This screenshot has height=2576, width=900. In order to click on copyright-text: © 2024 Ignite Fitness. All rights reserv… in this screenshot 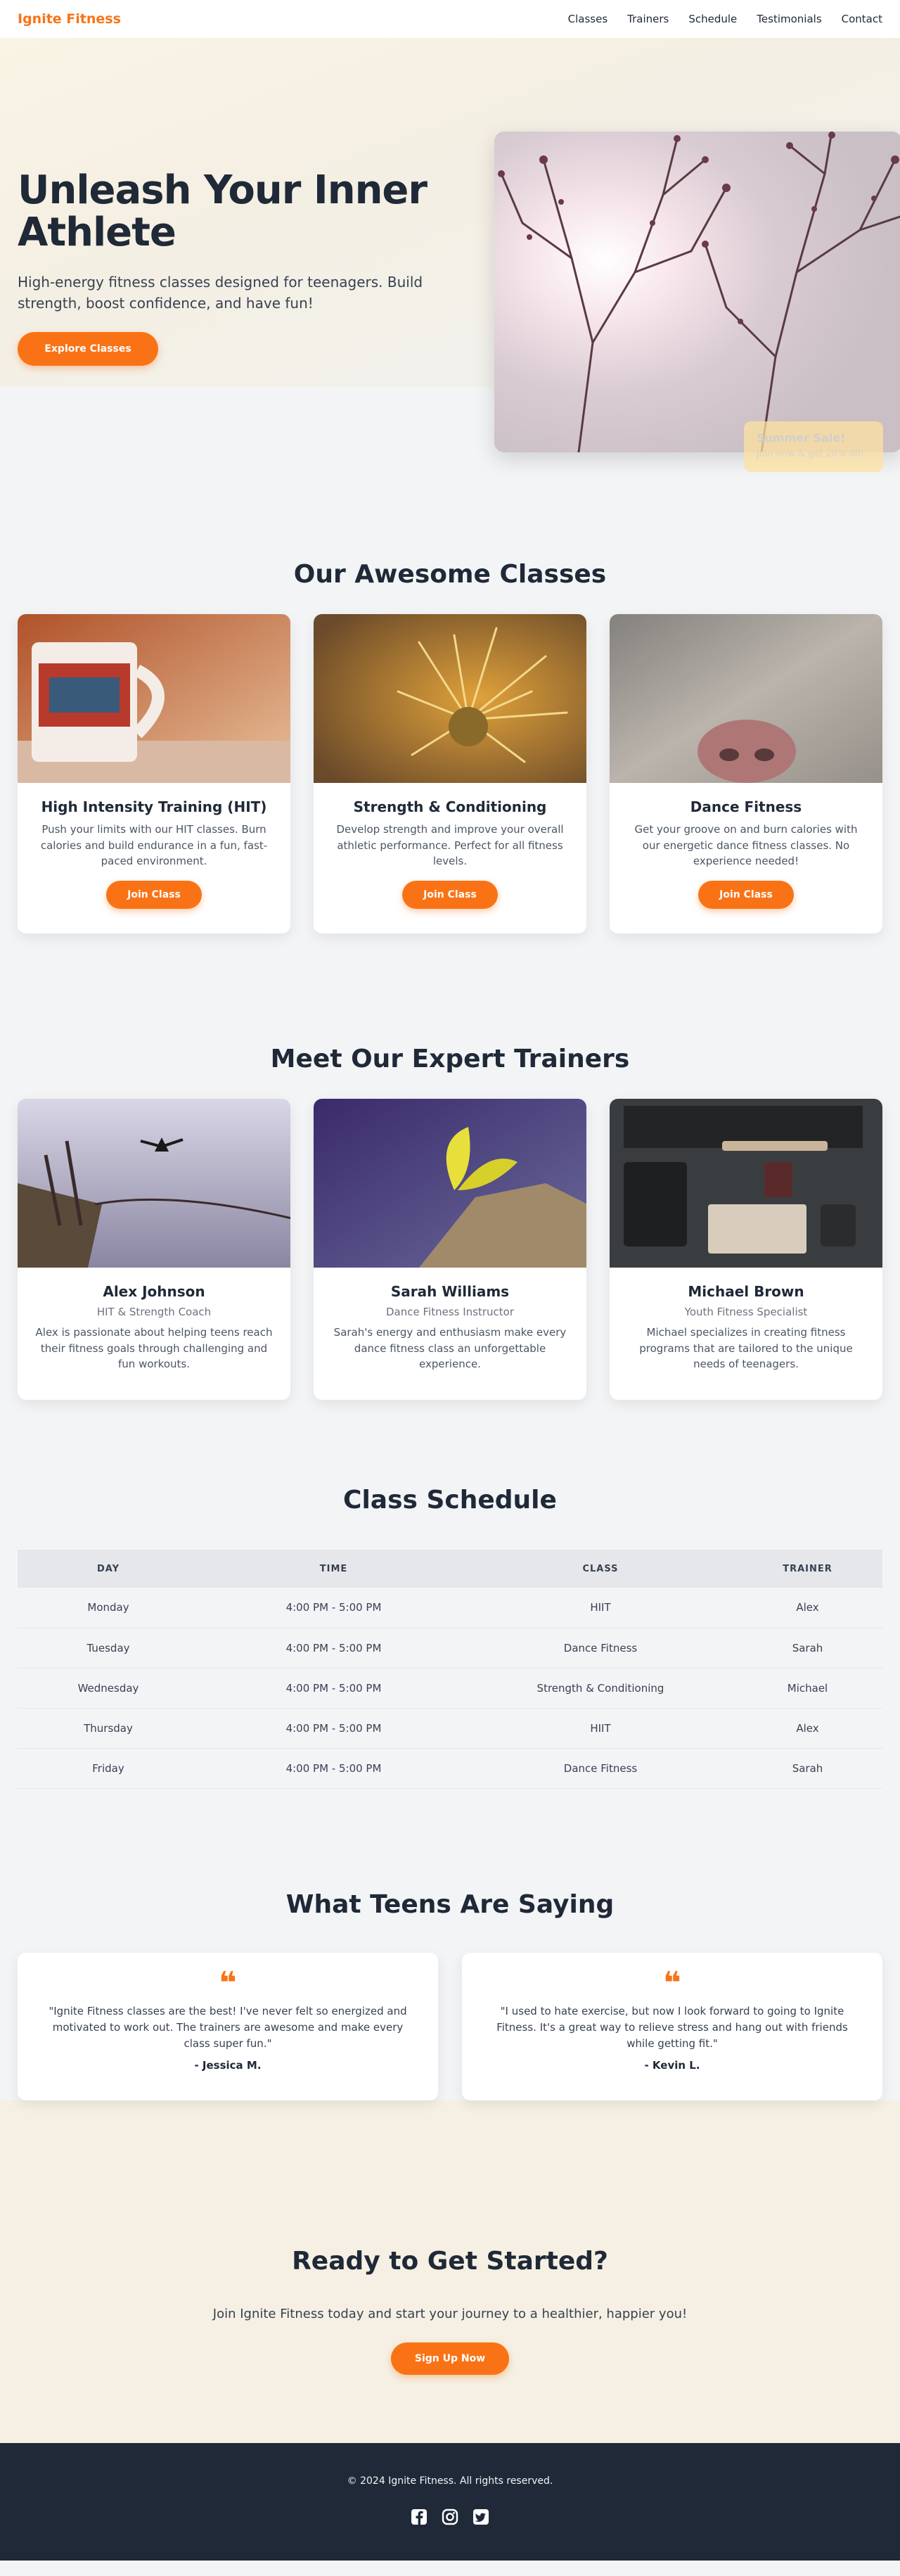, I will do `click(450, 2481)`.